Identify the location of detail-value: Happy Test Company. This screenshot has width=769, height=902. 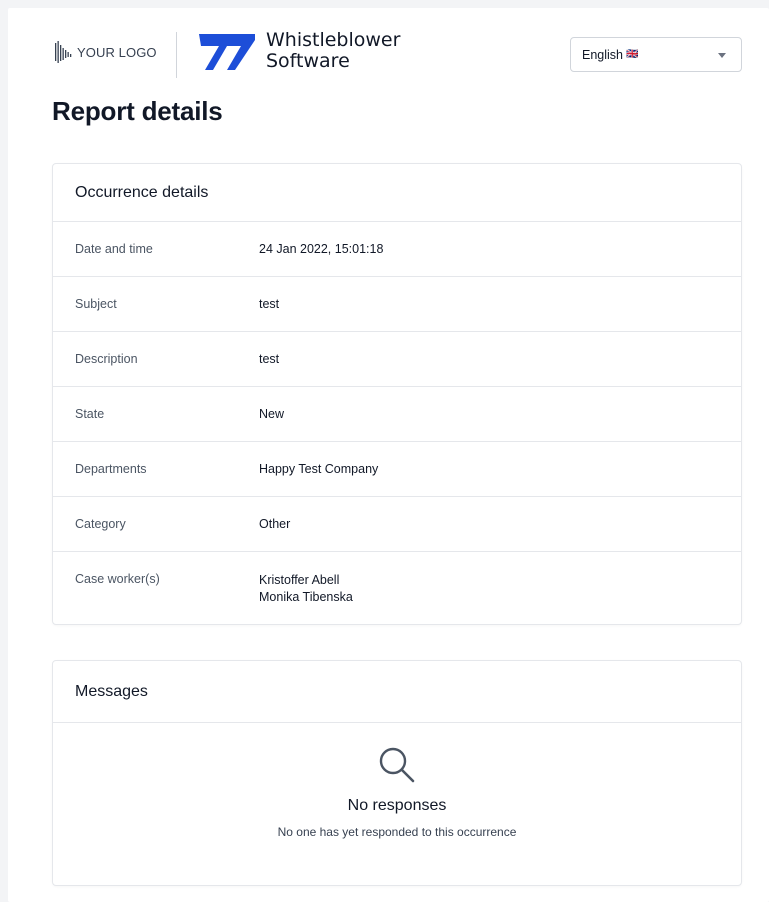
(319, 468).